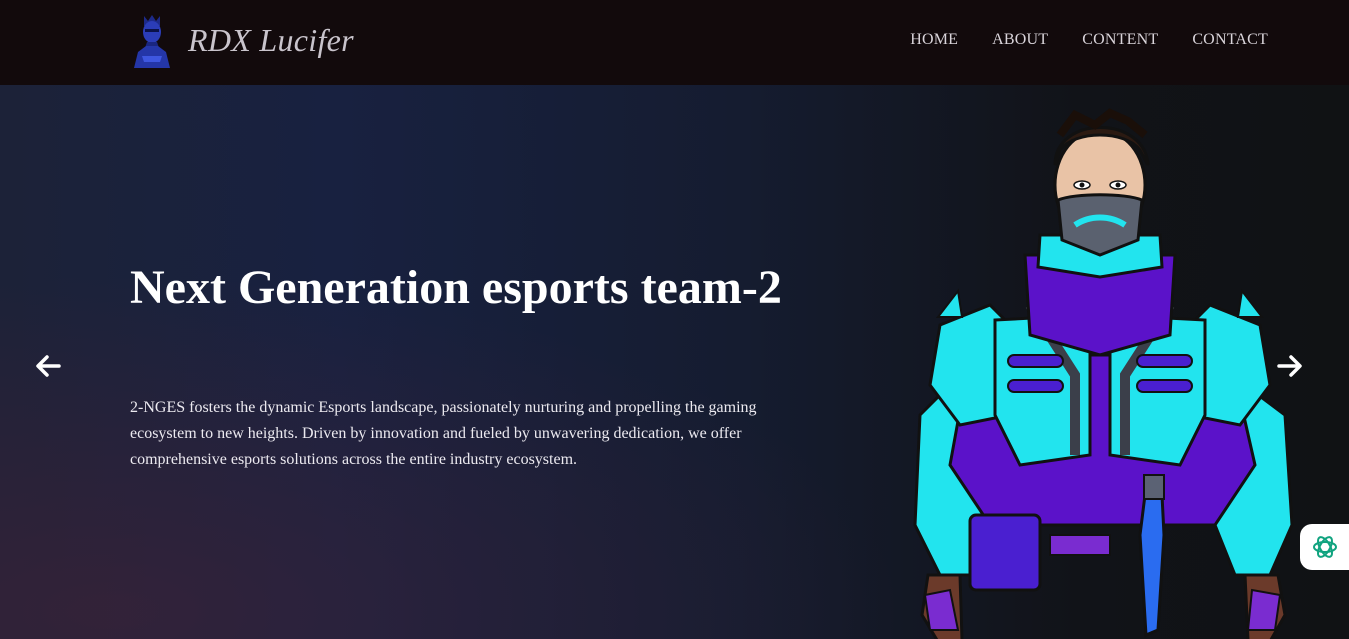 The height and width of the screenshot is (639, 1349). What do you see at coordinates (152, 40) in the screenshot?
I see `avatar-logo-icon` at bounding box center [152, 40].